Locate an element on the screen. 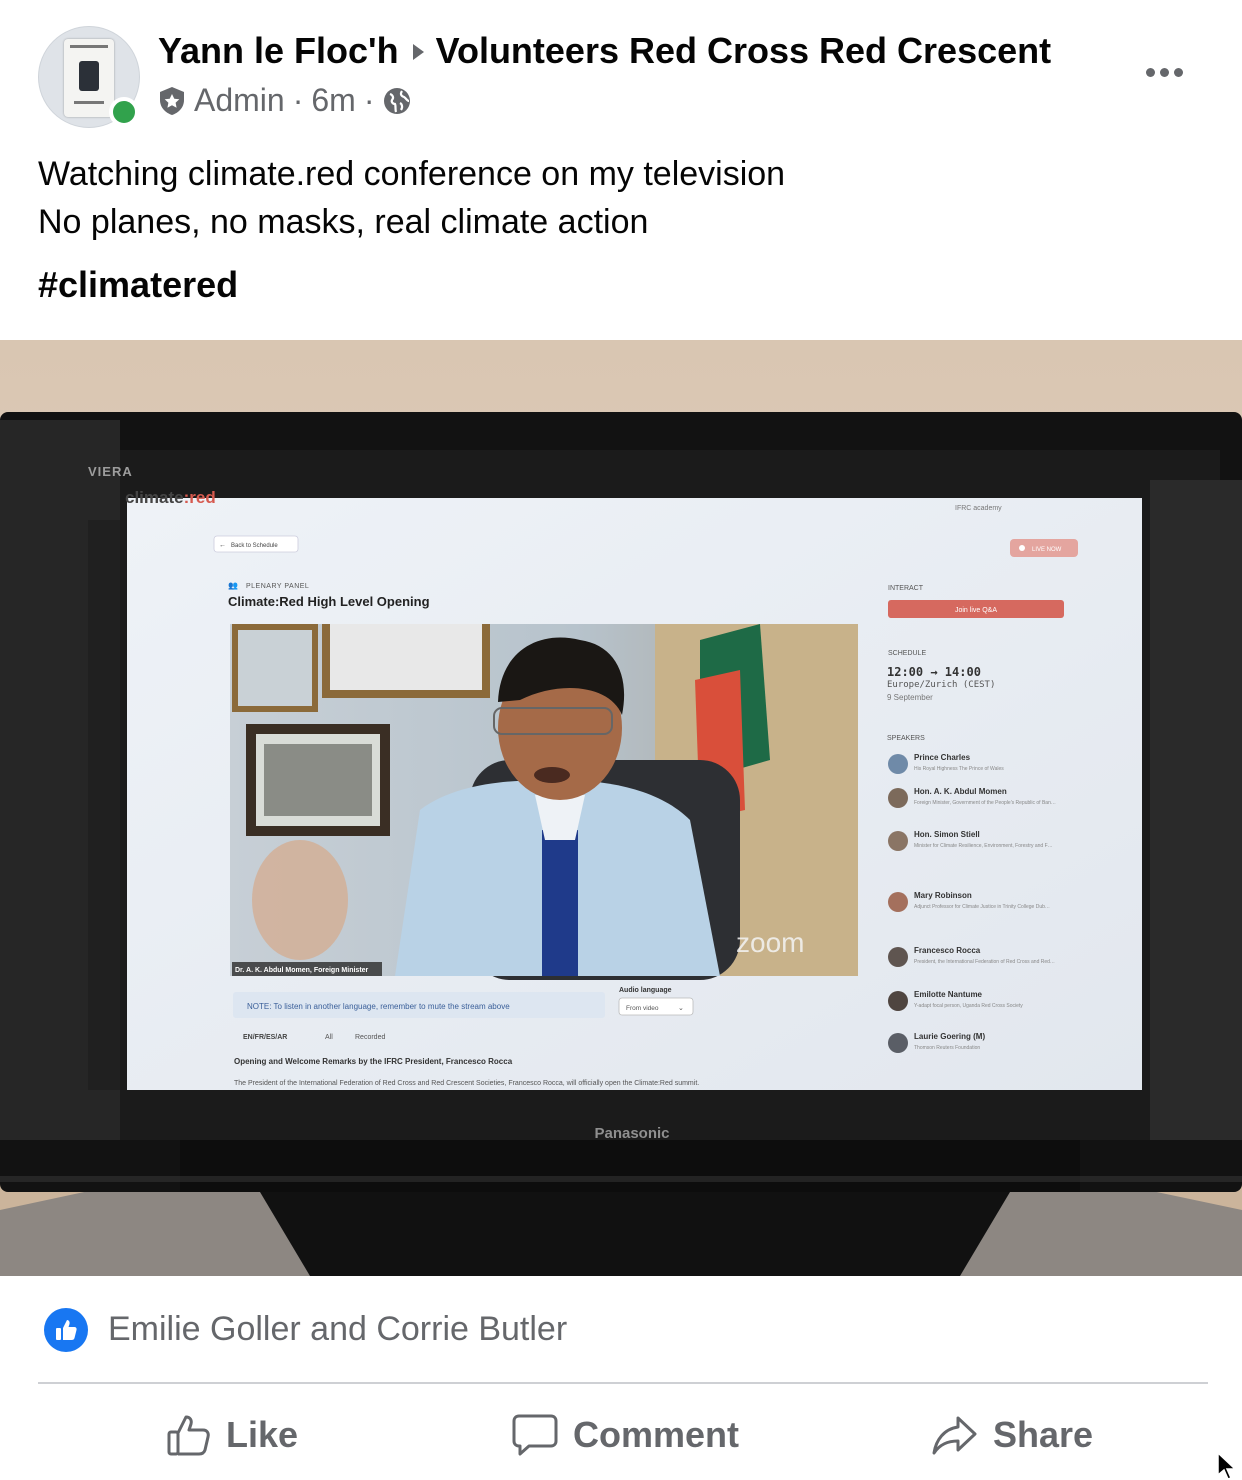 The height and width of the screenshot is (1480, 1242). join-qa-label: Join live Q&A is located at coordinates (976, 610).